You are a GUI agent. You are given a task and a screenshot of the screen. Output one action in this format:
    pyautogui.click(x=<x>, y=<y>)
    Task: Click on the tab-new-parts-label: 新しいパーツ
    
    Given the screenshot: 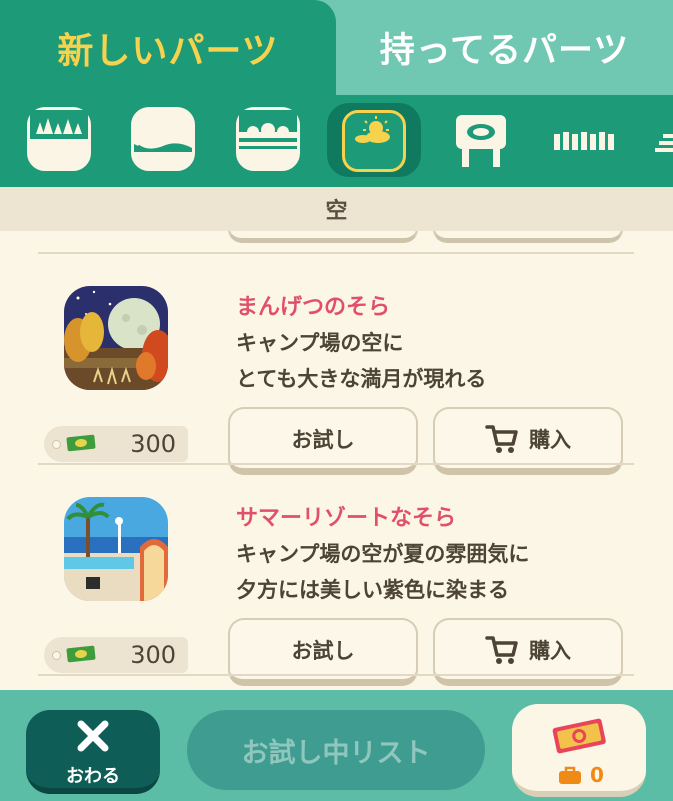 What is the action you would take?
    pyautogui.click(x=168, y=51)
    